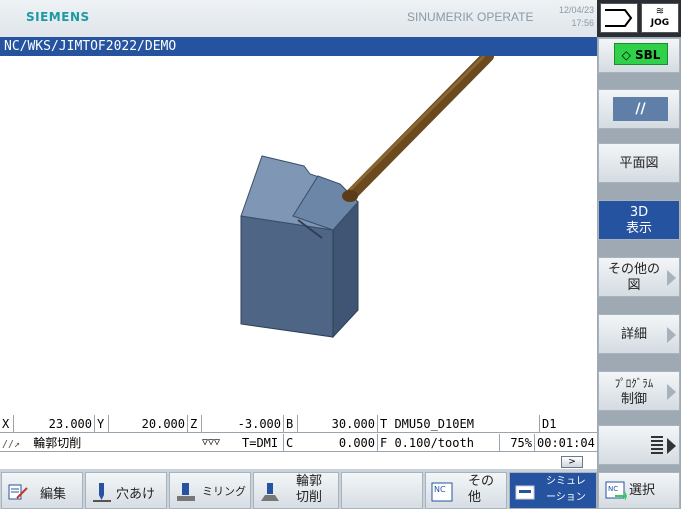 The width and height of the screenshot is (681, 509). What do you see at coordinates (42, 490) in the screenshot?
I see `softkey-edit: 編集` at bounding box center [42, 490].